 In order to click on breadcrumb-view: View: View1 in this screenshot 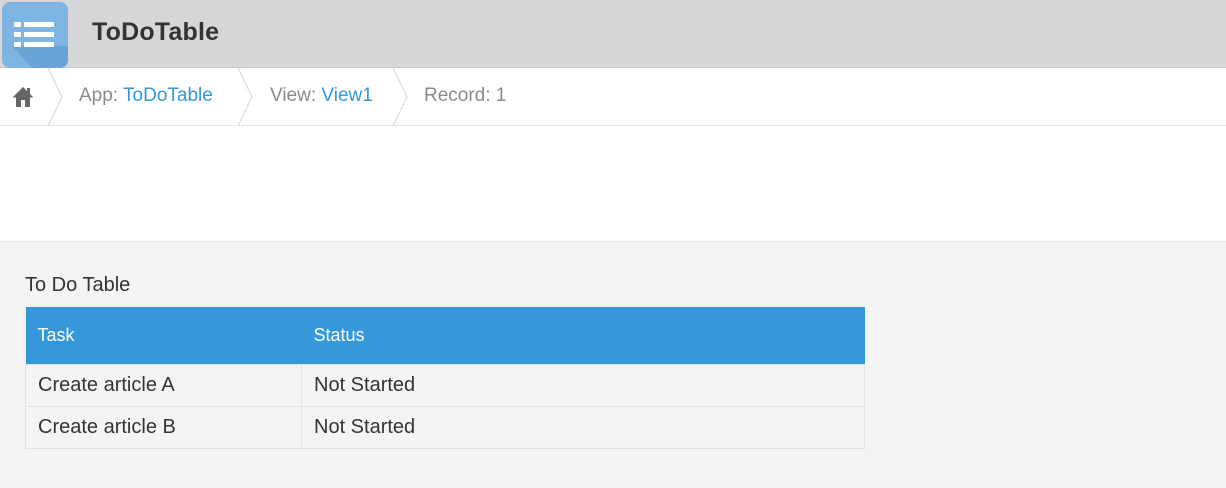, I will do `click(321, 96)`.